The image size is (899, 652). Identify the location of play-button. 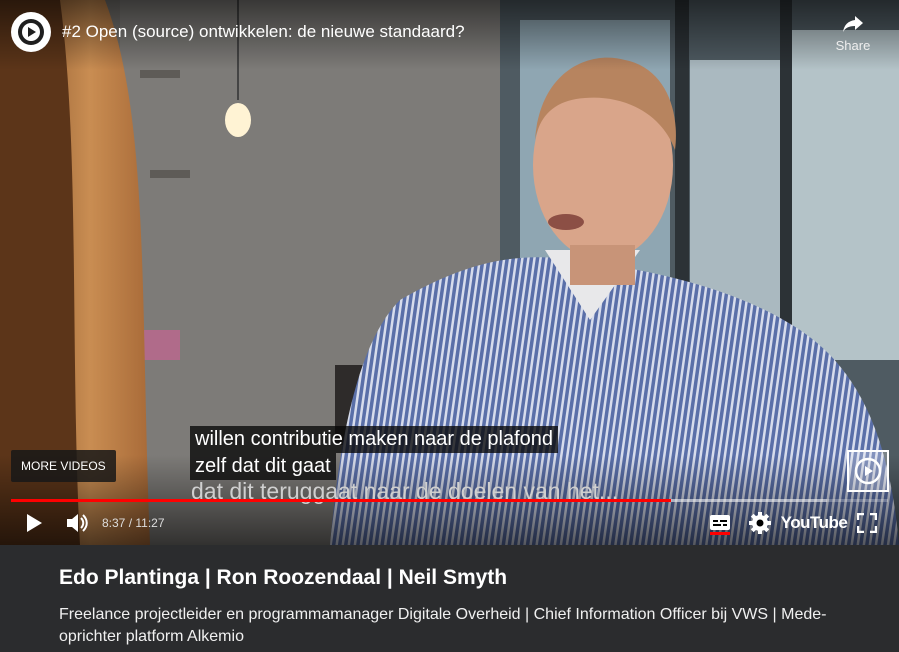
(34, 523).